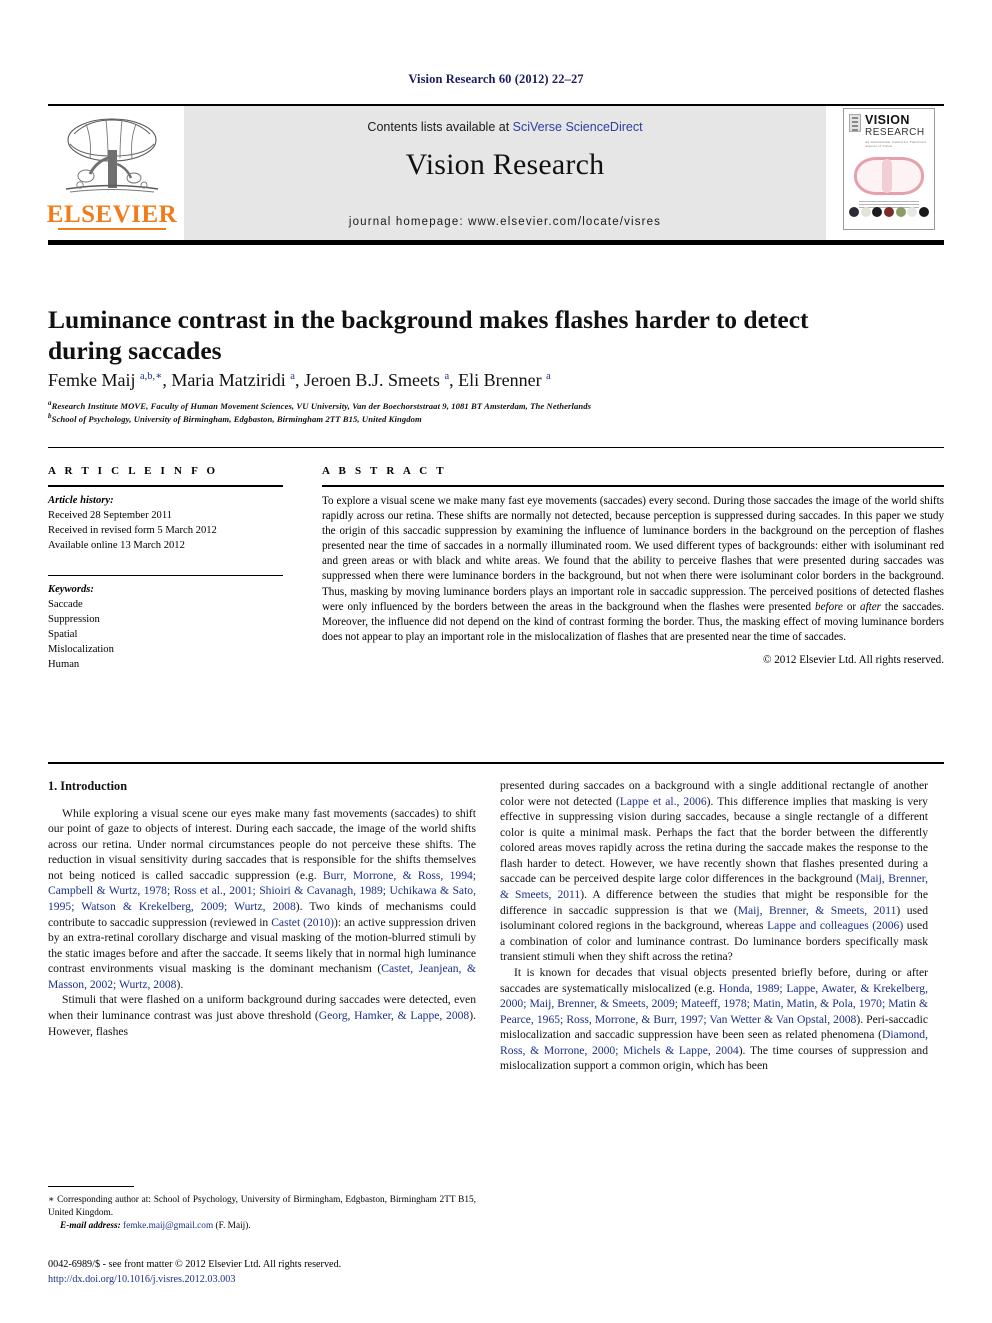  Describe the element at coordinates (578, 127) in the screenshot. I see `sciencedirect-link: SciVerse ScienceDirect` at that location.